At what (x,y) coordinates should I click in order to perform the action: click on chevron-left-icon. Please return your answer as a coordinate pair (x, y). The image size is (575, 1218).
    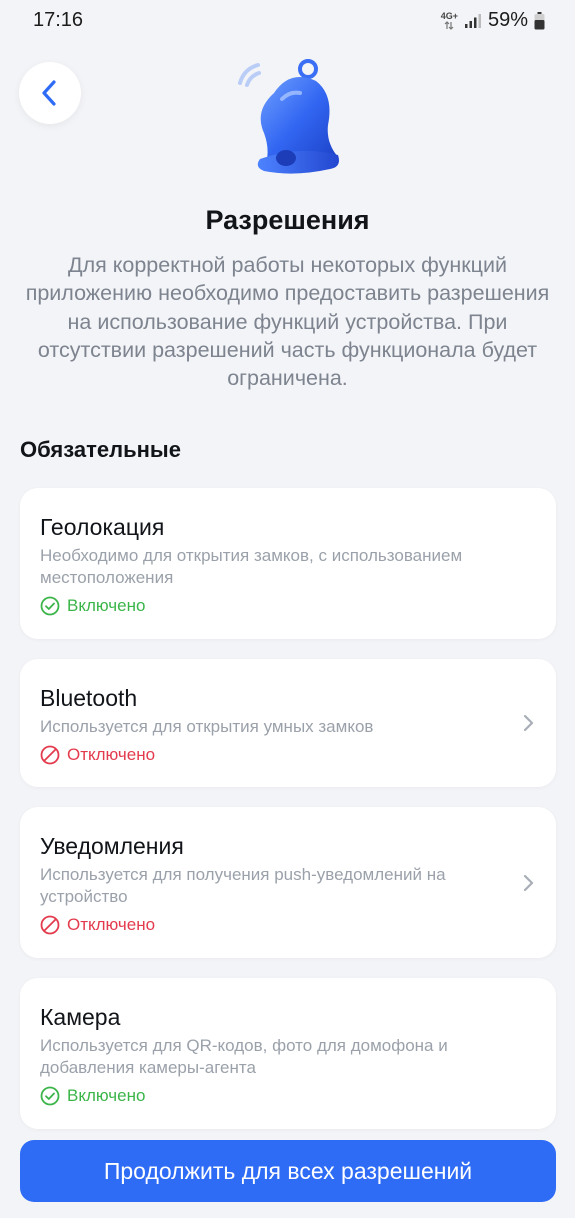
    Looking at the image, I should click on (49, 93).